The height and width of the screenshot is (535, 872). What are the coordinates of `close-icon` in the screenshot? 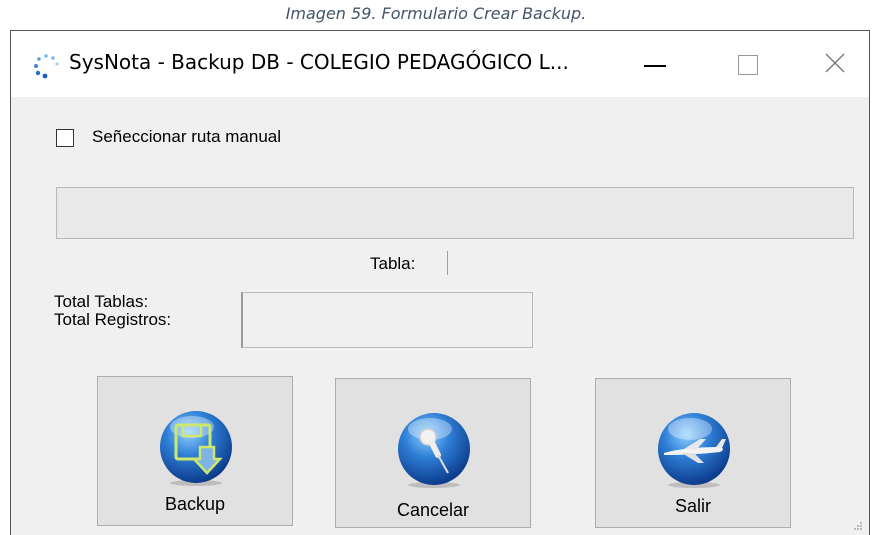 It's located at (835, 63).